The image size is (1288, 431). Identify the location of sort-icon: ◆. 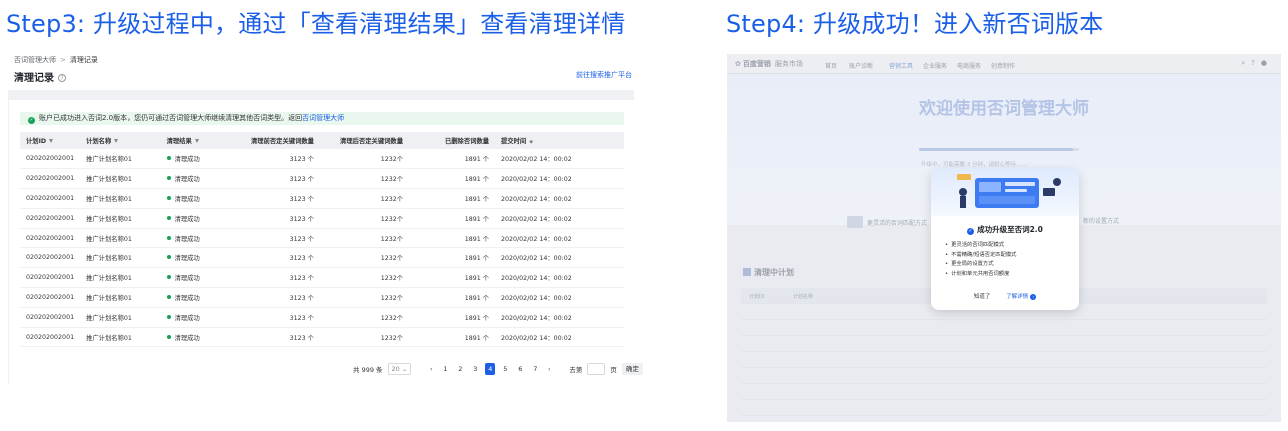
(531, 142).